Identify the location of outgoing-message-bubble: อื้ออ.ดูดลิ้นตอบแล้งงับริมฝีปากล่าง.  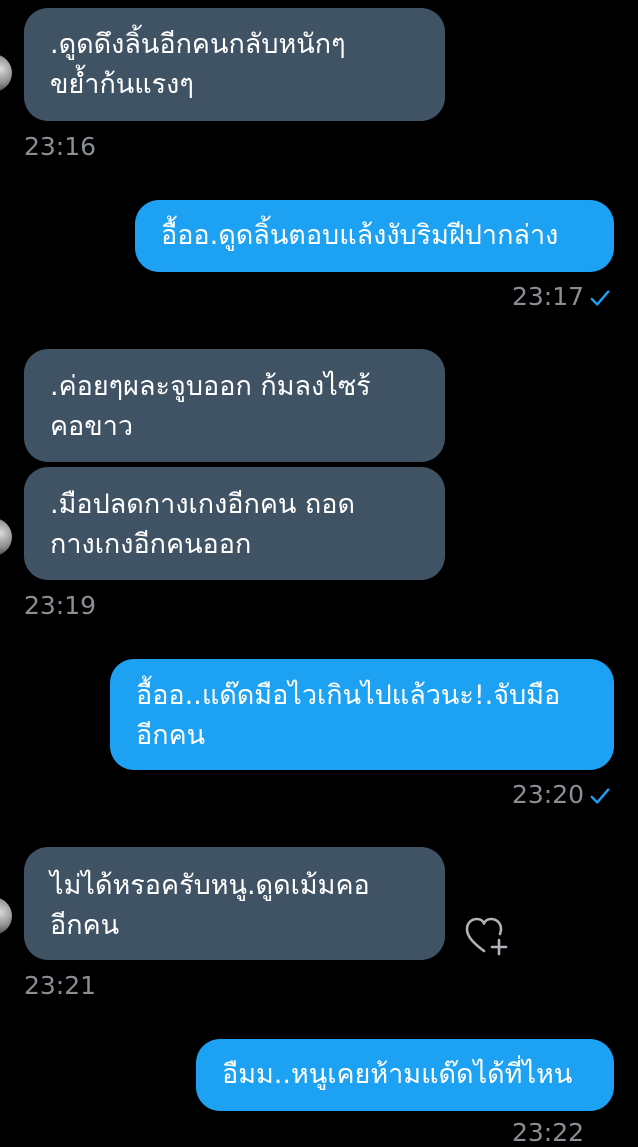
(374, 236).